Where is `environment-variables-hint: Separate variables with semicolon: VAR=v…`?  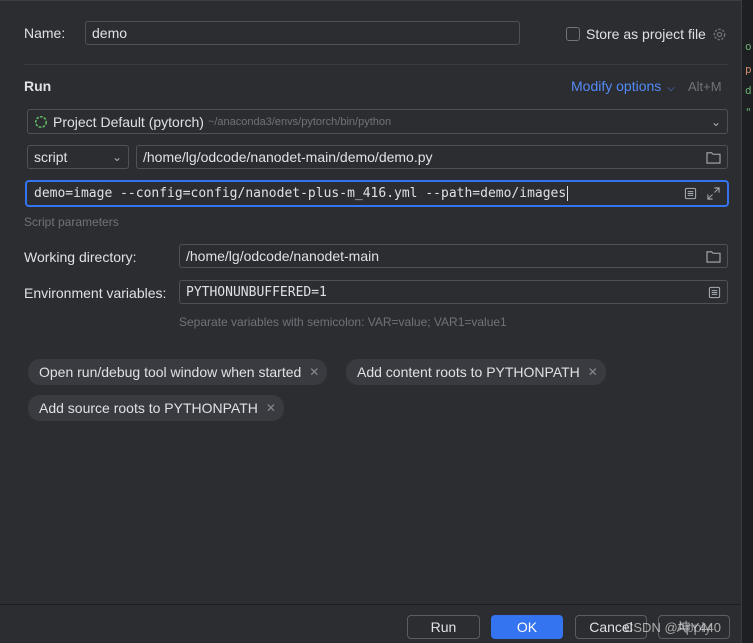
environment-variables-hint: Separate variables with semicolon: VAR=v… is located at coordinates (343, 322).